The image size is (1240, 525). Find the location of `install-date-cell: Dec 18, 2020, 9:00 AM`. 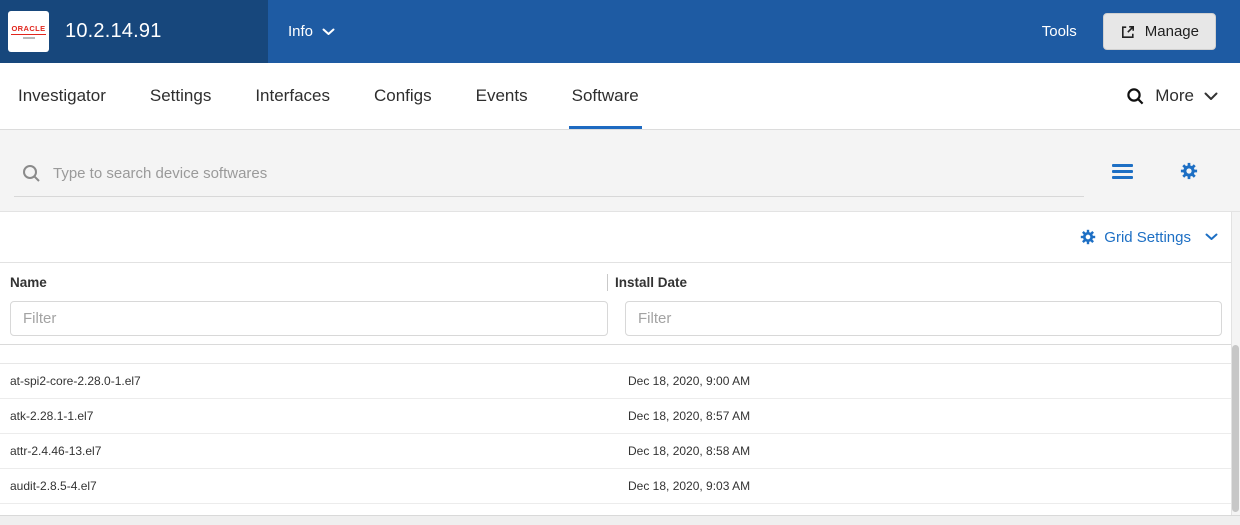

install-date-cell: Dec 18, 2020, 9:00 AM is located at coordinates (689, 381).